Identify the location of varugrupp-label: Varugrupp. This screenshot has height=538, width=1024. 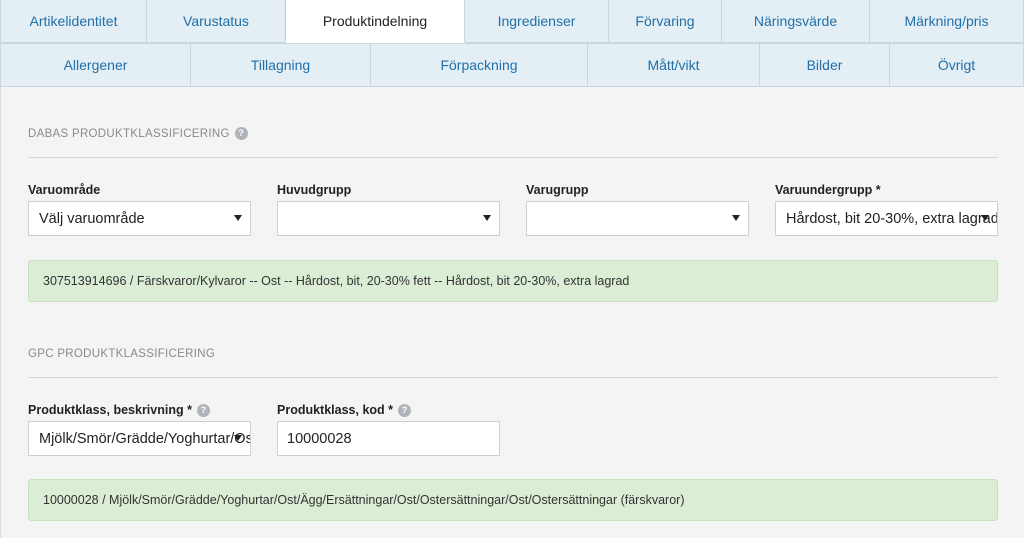
(557, 190).